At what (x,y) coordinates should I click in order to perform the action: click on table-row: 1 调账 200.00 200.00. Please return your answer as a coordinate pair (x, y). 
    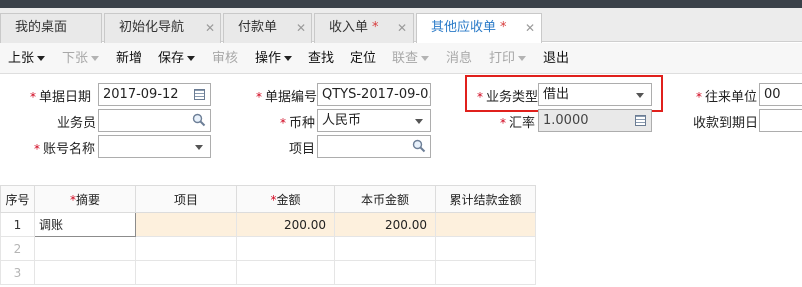
    Looking at the image, I should click on (268, 224).